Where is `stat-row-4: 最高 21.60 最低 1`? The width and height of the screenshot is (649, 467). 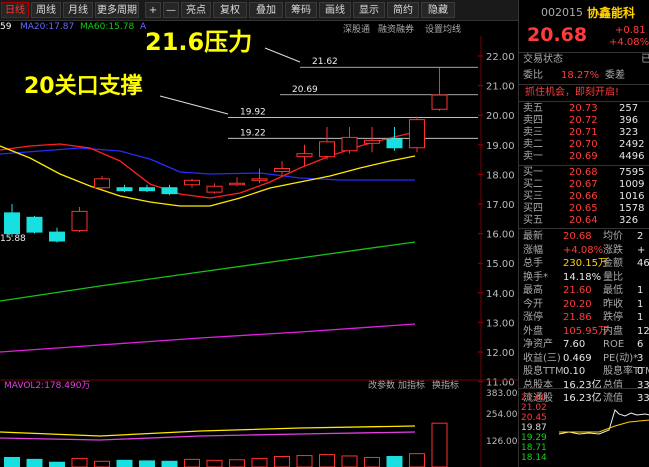 stat-row-4: 最高 21.60 最低 1 is located at coordinates (583, 290).